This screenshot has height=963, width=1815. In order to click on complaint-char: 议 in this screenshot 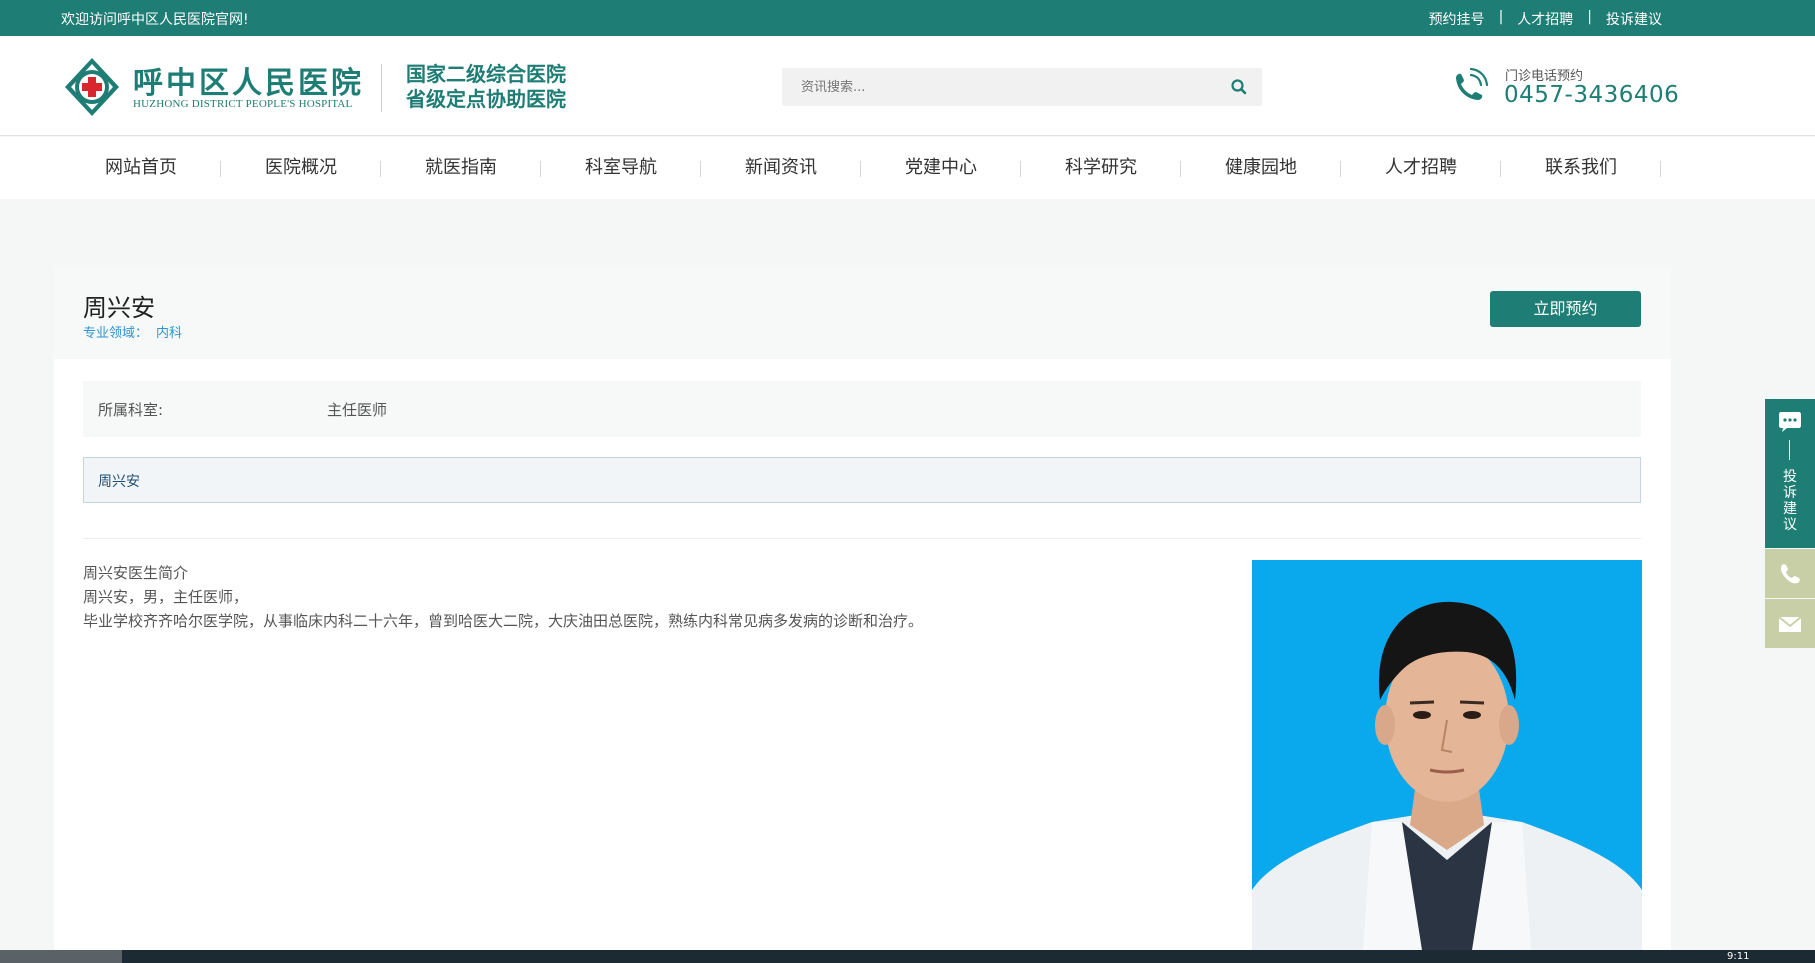, I will do `click(1790, 525)`.